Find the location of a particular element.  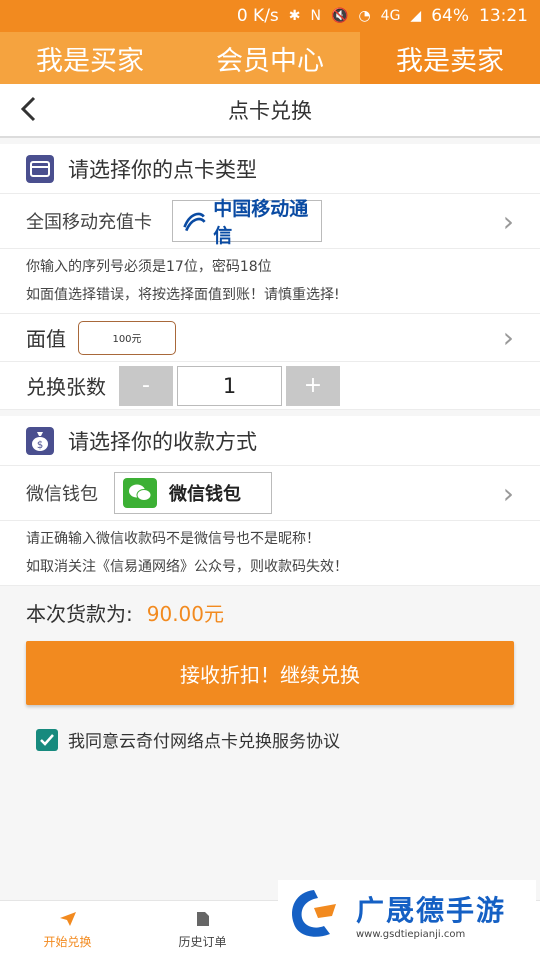

total-payment: 本次货款为: 90.00元 is located at coordinates (270, 606).